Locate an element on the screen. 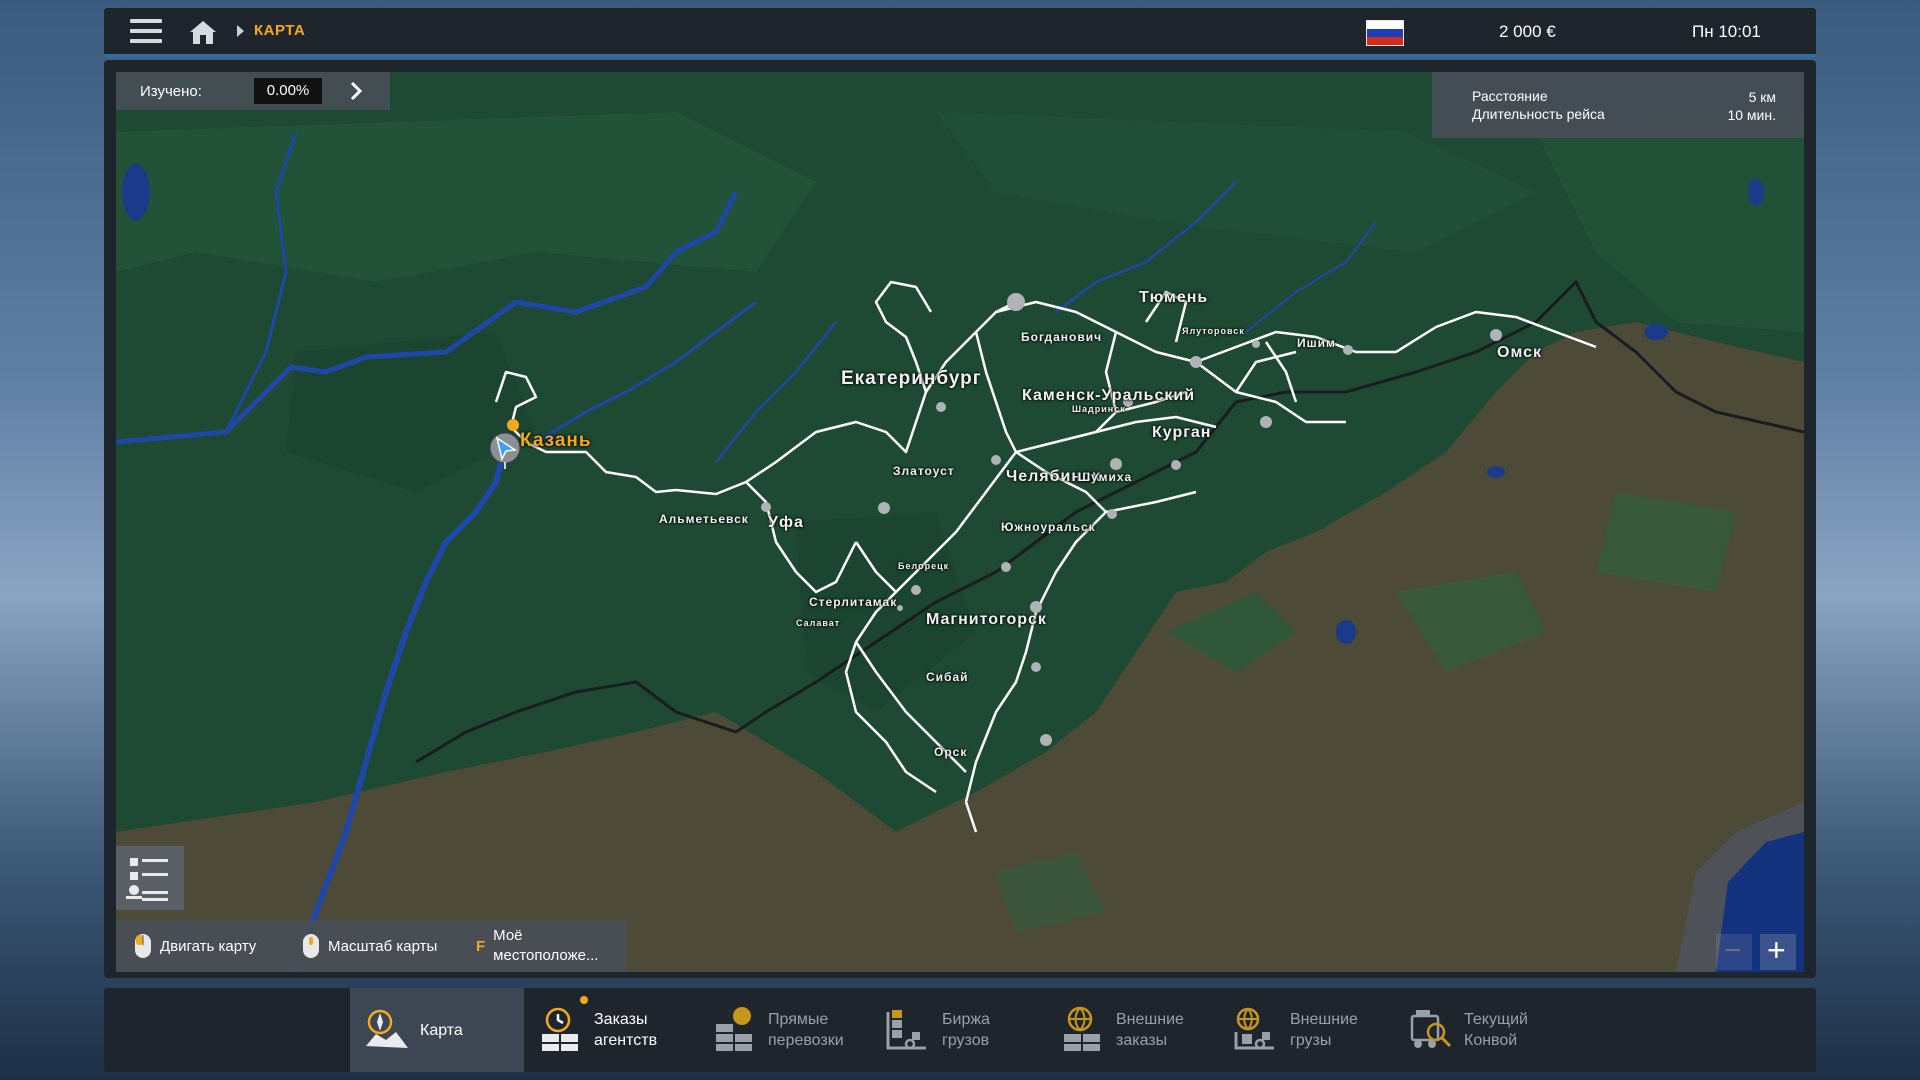 This screenshot has width=1920, height=1080. duration-label: Длительность рейса is located at coordinates (1538, 114).